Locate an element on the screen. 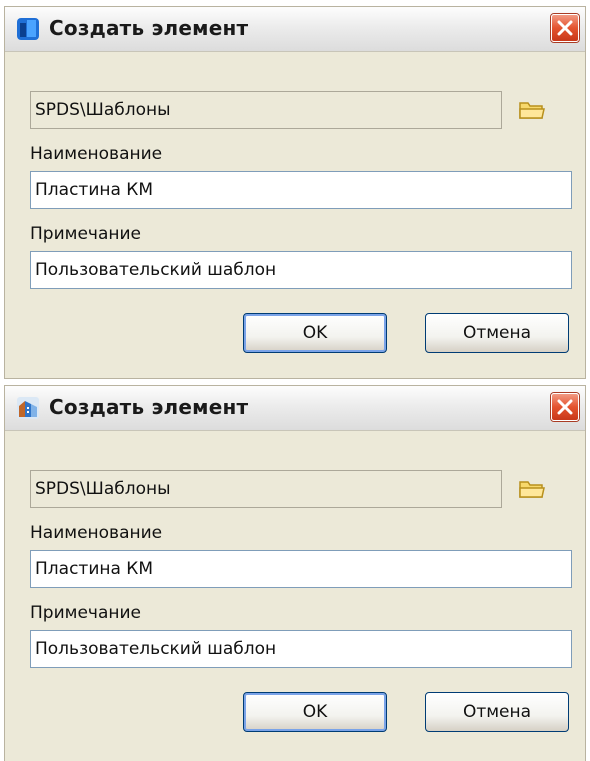  building-icon is located at coordinates (28, 408).